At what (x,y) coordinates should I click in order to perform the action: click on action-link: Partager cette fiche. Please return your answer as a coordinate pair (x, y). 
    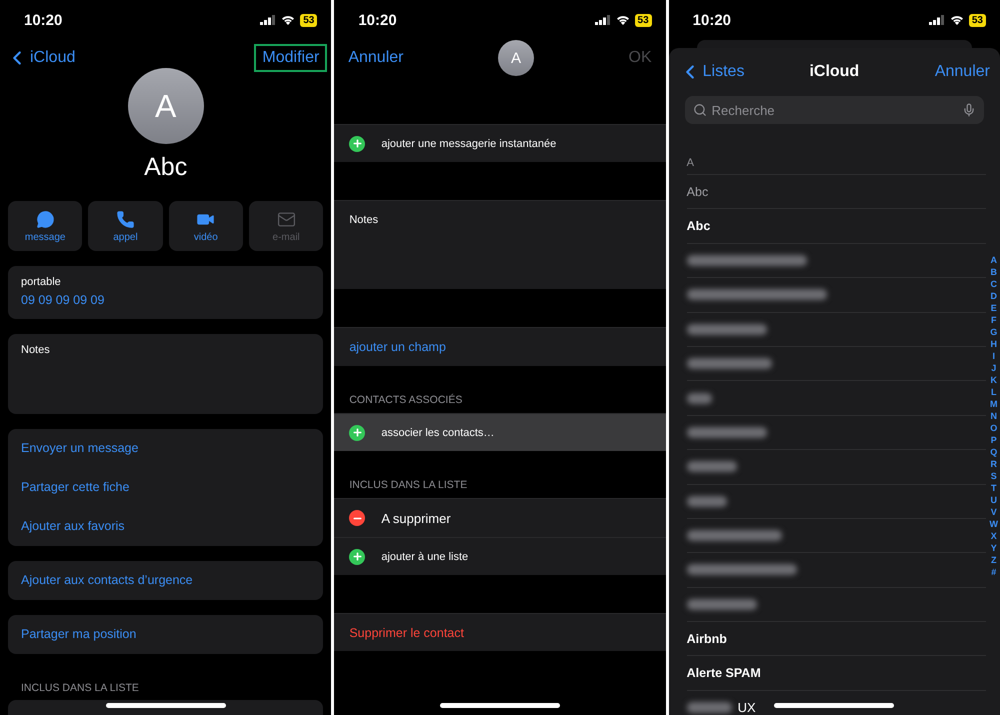
    Looking at the image, I should click on (166, 487).